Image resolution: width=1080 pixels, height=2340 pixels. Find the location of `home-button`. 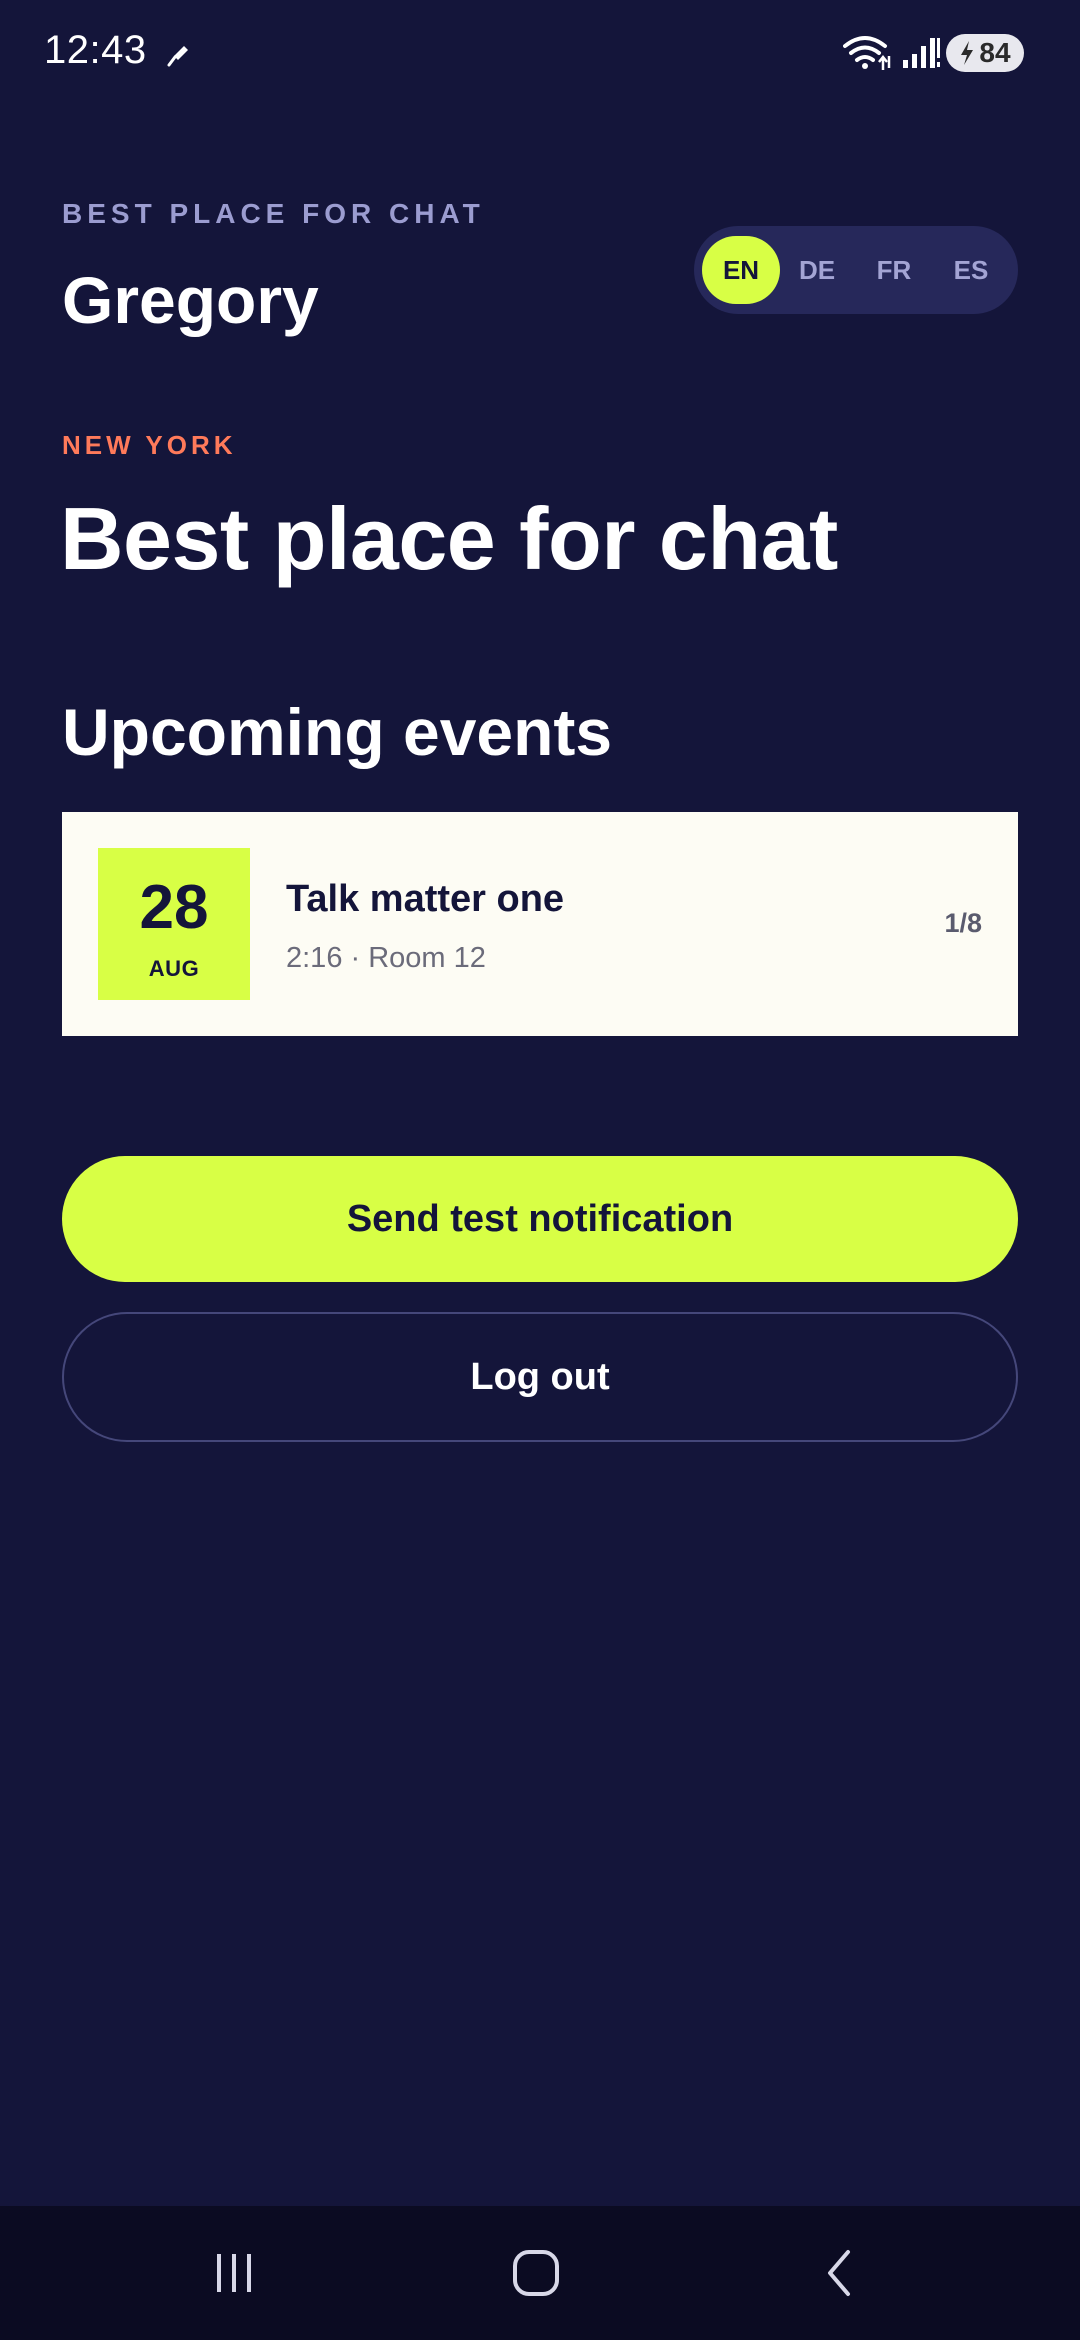

home-button is located at coordinates (536, 2273).